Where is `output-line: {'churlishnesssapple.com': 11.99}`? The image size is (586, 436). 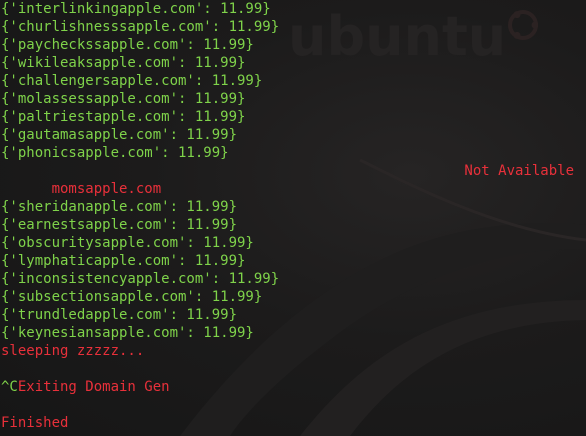
output-line: {'churlishnesssapple.com': 11.99} is located at coordinates (140, 27).